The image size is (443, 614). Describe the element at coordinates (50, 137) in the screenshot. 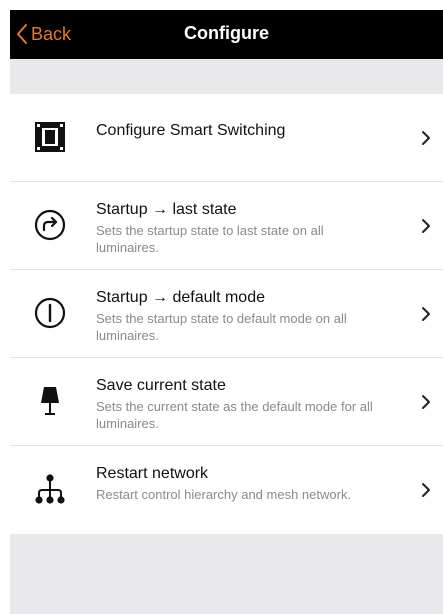

I see `smart-switch-icon` at that location.